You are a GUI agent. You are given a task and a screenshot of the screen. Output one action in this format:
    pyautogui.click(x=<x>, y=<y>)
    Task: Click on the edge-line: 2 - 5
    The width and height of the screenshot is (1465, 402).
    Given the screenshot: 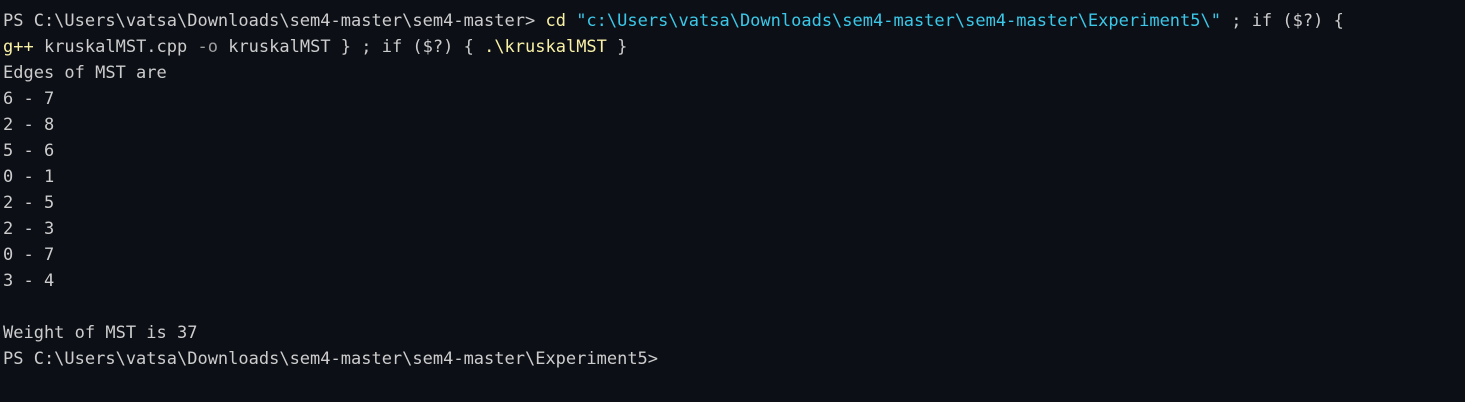 What is the action you would take?
    pyautogui.click(x=29, y=203)
    